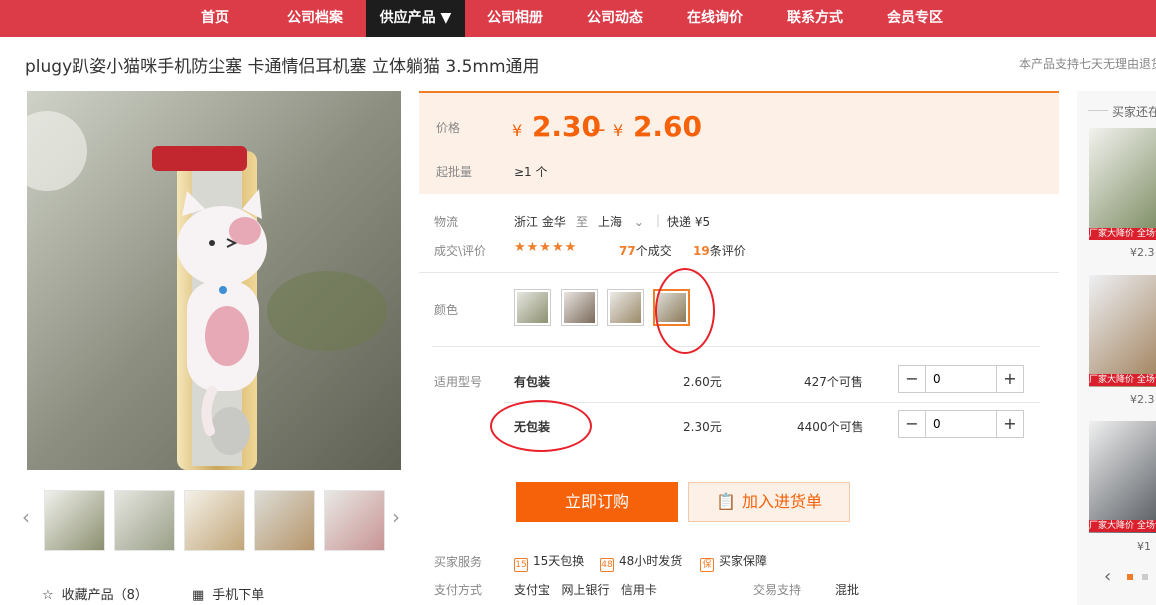  I want to click on reviews-suffix: 条评价, so click(727, 251).